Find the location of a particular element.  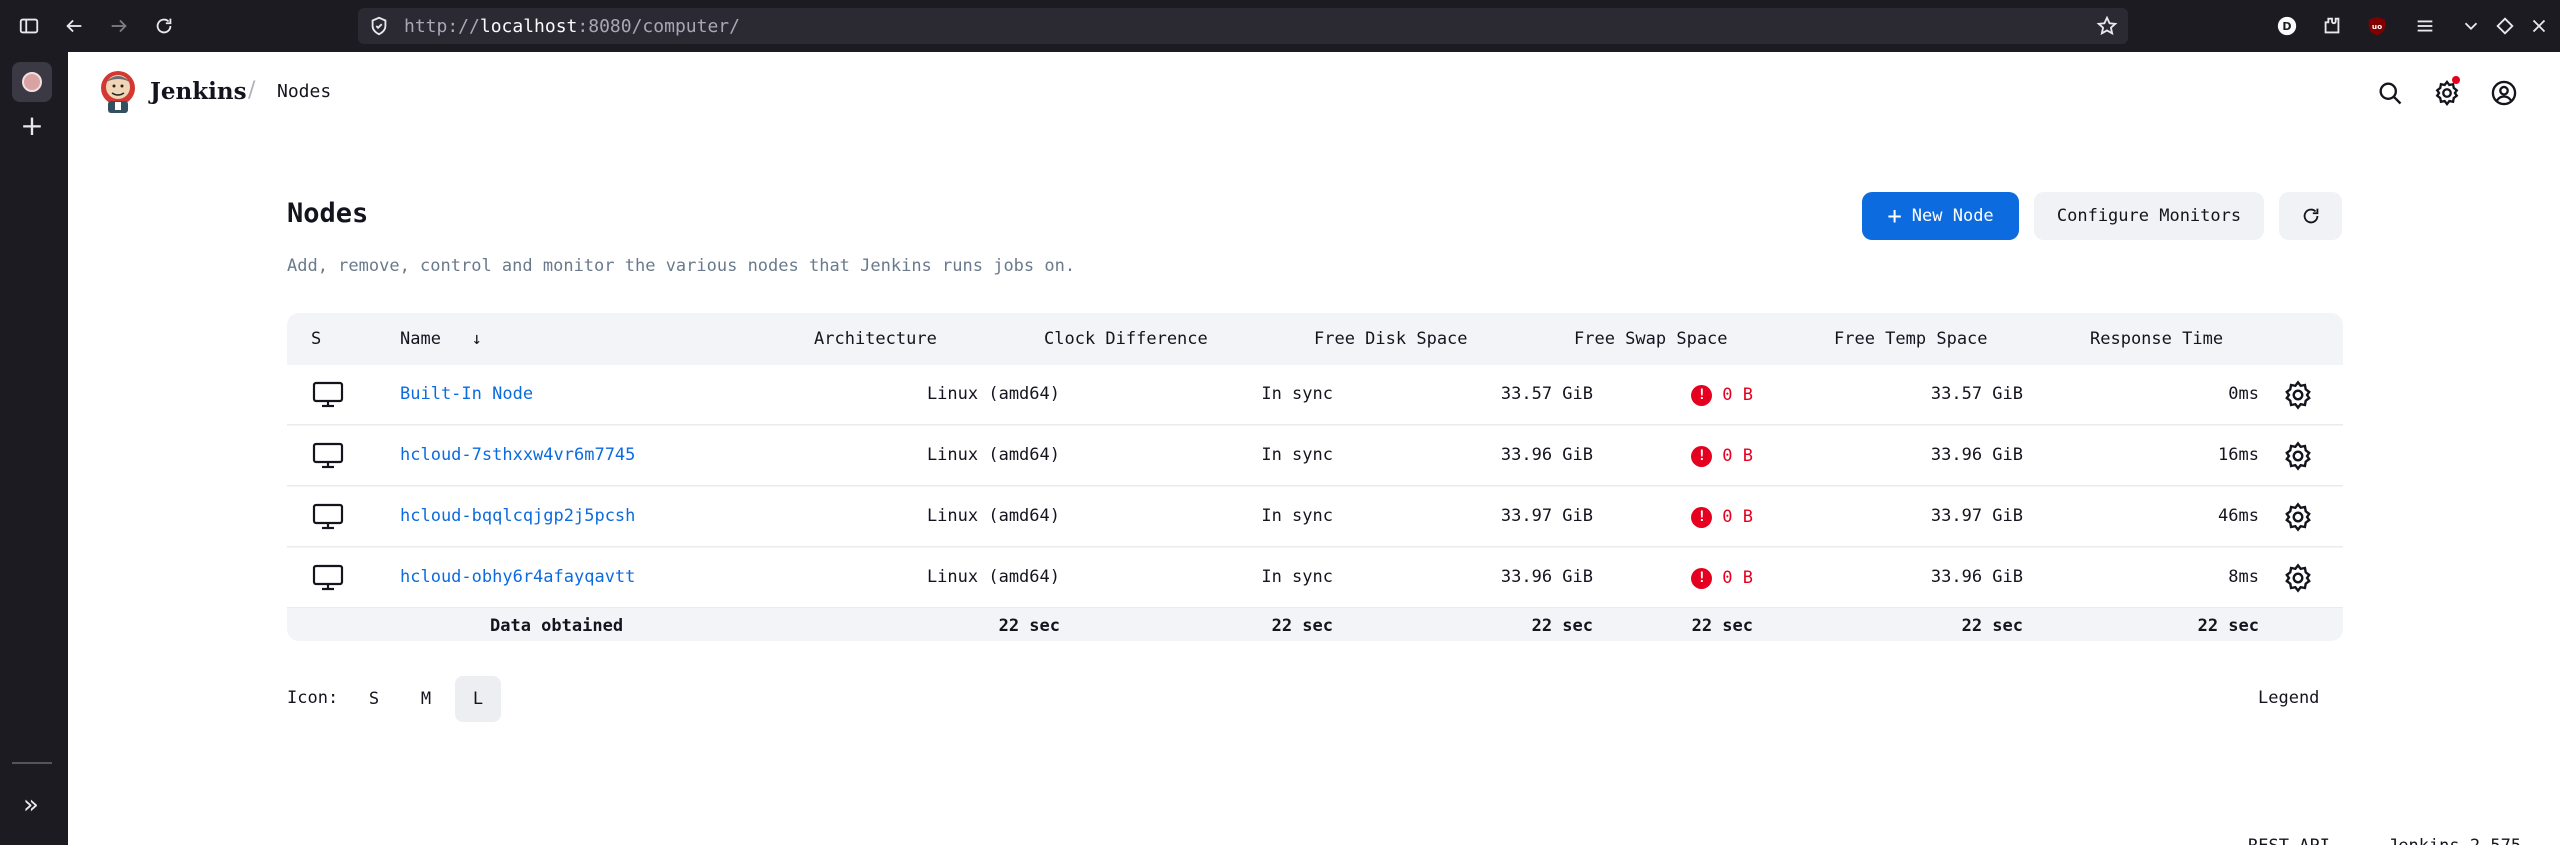

node-free-temp: 33.57 GiB is located at coordinates (1976, 394).